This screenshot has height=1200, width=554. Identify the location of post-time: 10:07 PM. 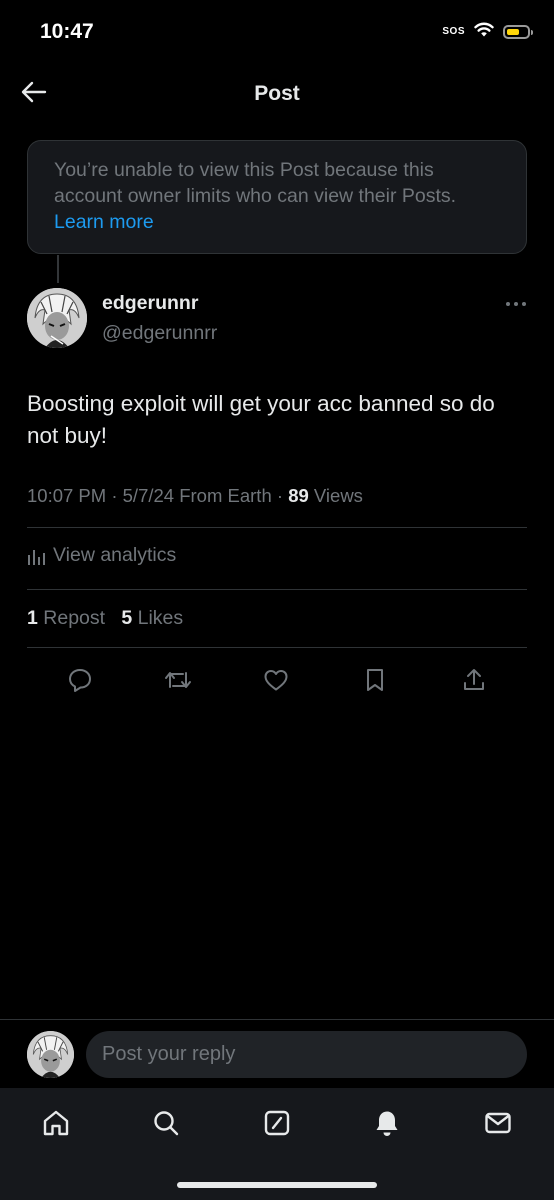
(67, 495).